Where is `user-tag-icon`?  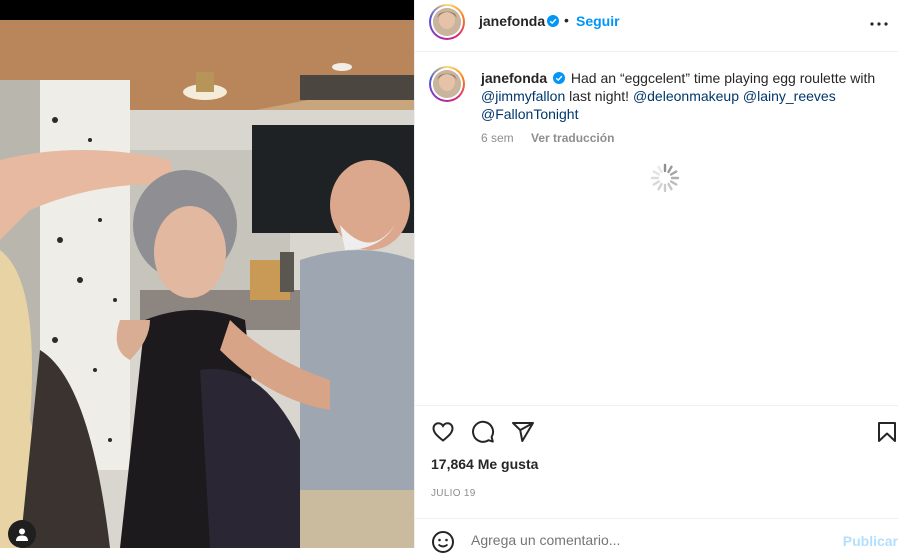
user-tag-icon is located at coordinates (22, 534).